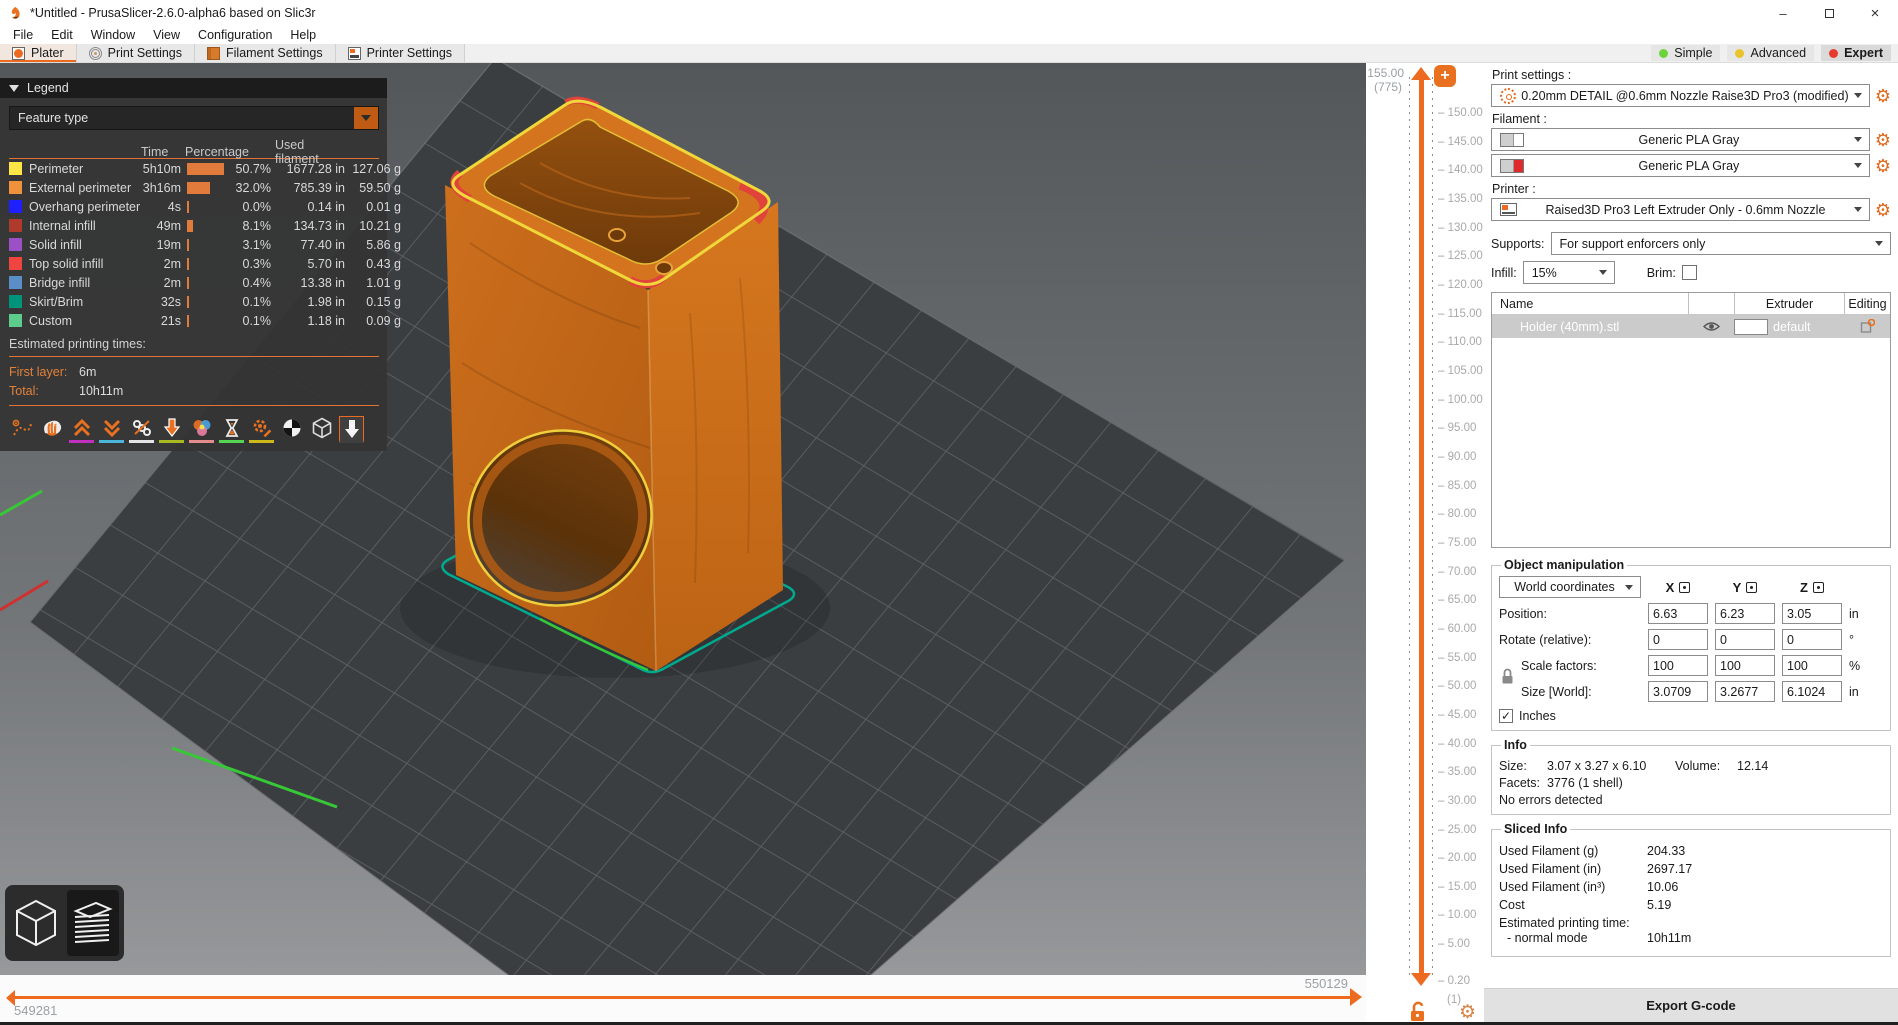  Describe the element at coordinates (1680, 139) in the screenshot. I see `filament-select-1: Generic PLA Gray` at that location.